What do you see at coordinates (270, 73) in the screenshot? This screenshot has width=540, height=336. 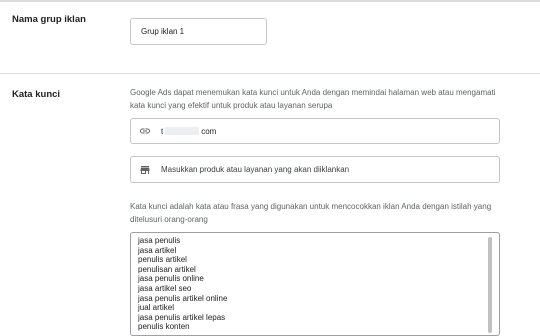 I see `section-divider` at bounding box center [270, 73].